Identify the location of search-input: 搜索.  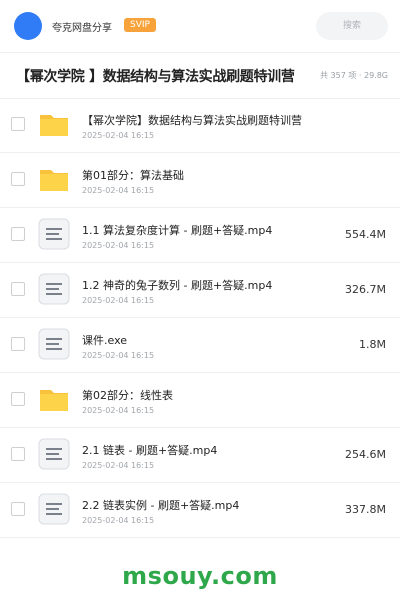
(352, 26).